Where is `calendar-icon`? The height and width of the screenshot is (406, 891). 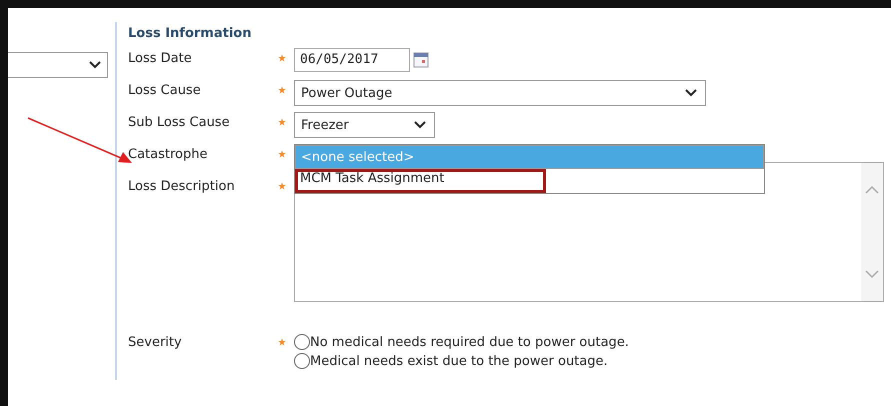
calendar-icon is located at coordinates (421, 60).